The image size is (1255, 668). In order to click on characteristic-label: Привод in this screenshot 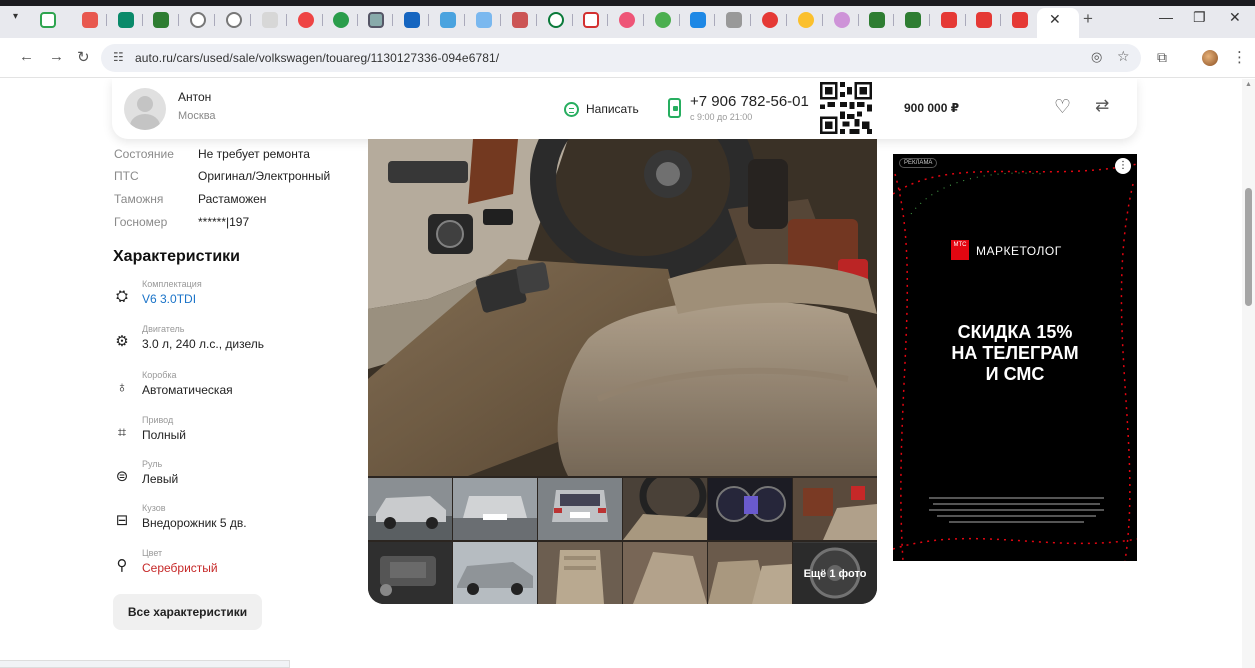, I will do `click(158, 420)`.